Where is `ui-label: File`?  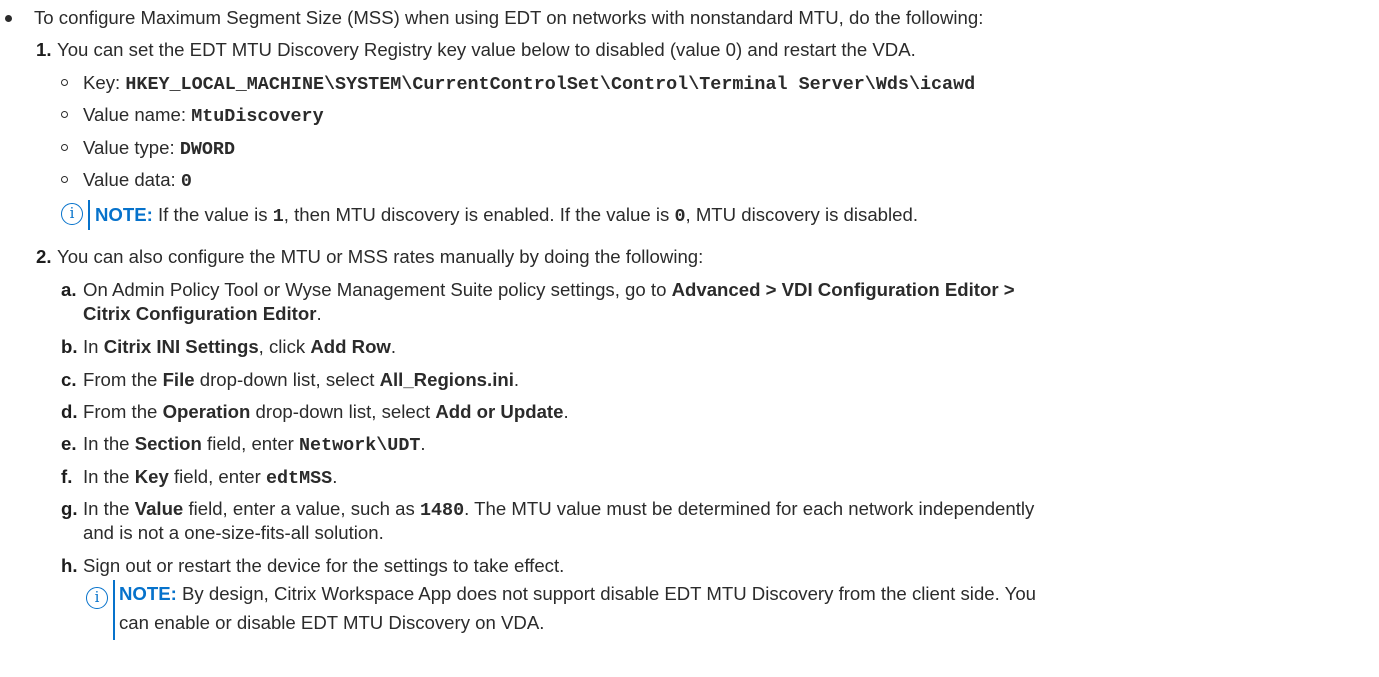 ui-label: File is located at coordinates (178, 379).